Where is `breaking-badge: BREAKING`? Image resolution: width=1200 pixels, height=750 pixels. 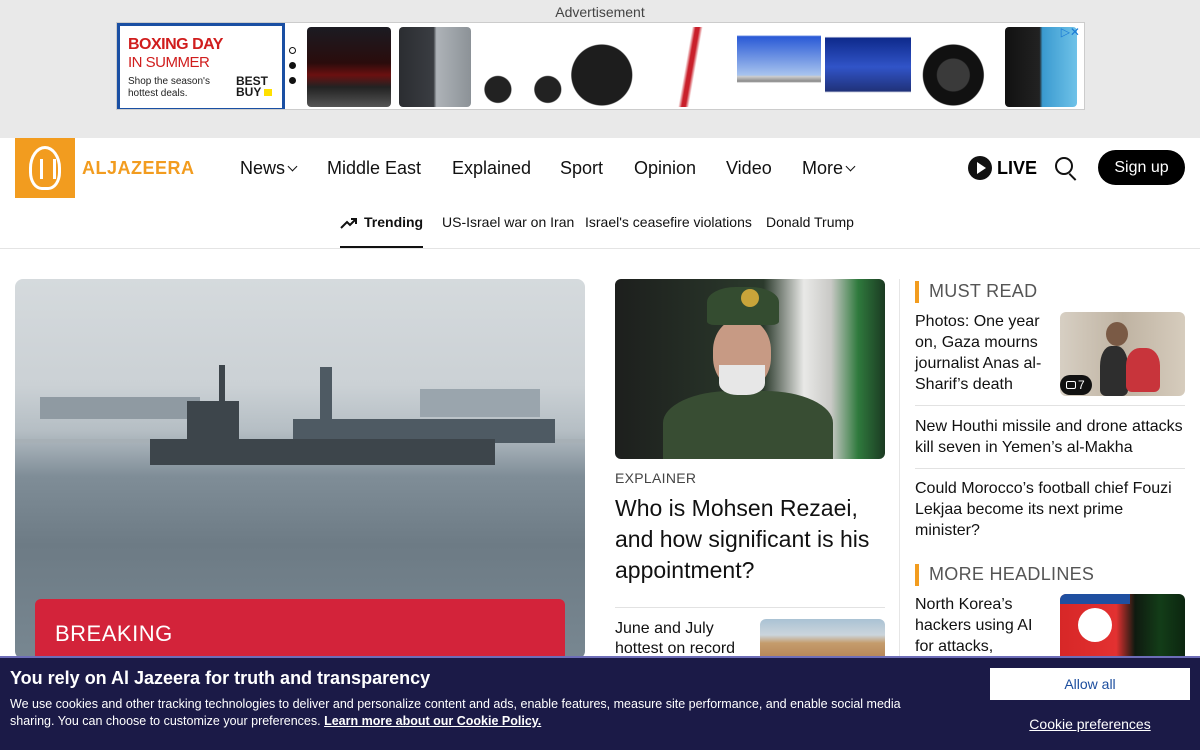
breaking-badge: BREAKING is located at coordinates (300, 629).